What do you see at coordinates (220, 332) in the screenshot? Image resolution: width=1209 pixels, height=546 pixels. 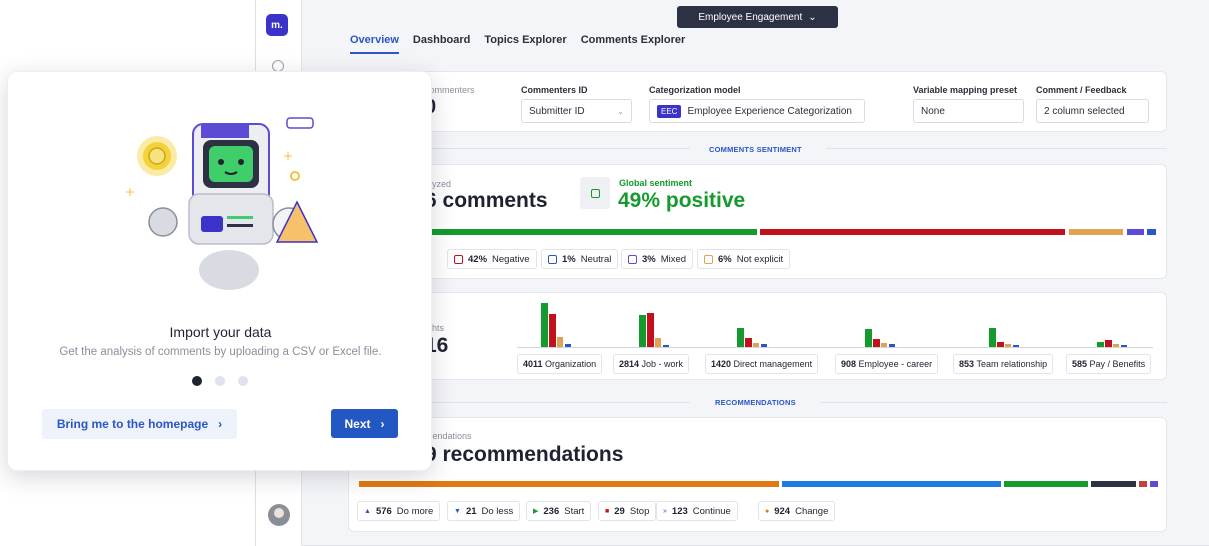 I see `modal-title: Import your data` at bounding box center [220, 332].